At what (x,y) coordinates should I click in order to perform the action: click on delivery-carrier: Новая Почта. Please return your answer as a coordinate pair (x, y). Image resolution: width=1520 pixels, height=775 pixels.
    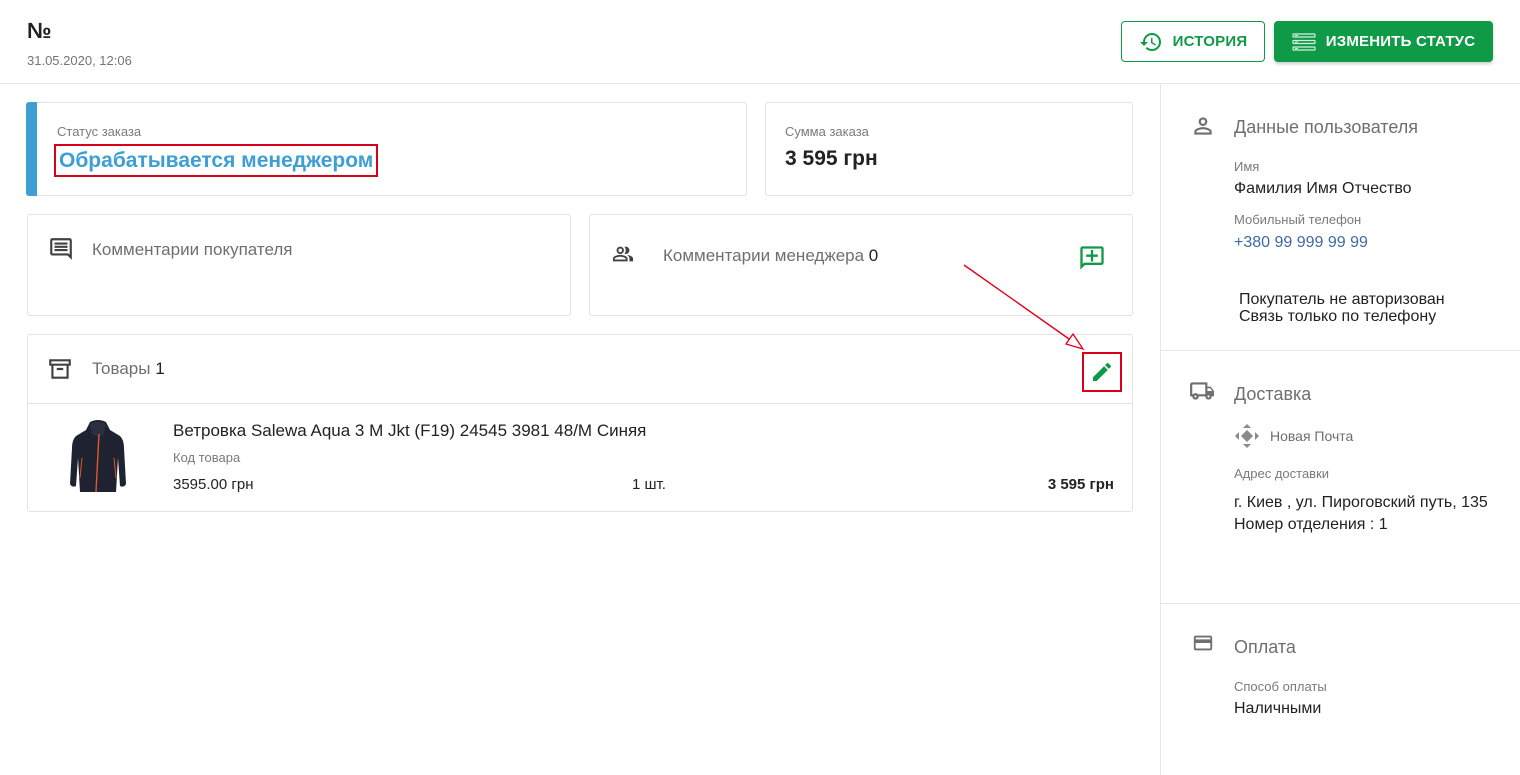
    Looking at the image, I should click on (1312, 436).